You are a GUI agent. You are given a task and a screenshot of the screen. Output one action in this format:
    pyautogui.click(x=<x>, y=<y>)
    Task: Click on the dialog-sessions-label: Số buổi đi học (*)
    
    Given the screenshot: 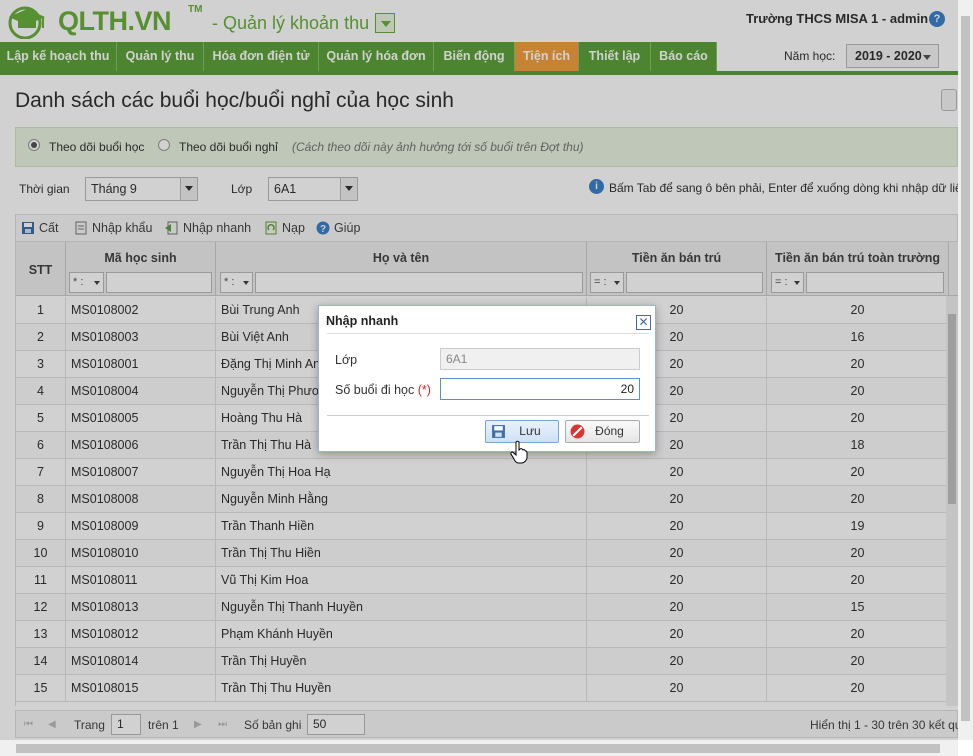 What is the action you would take?
    pyautogui.click(x=383, y=390)
    